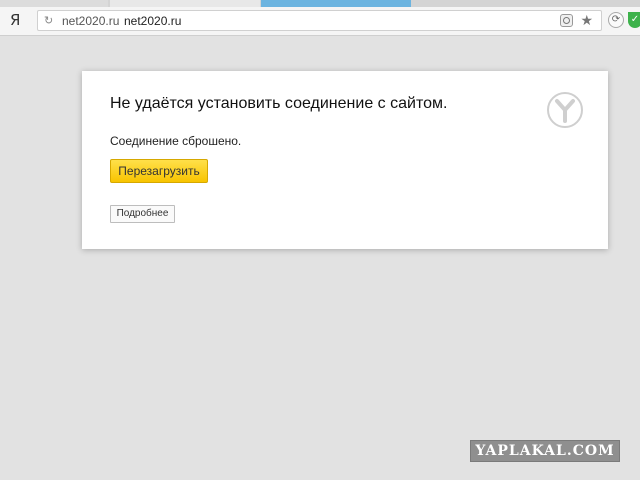 The image size is (640, 480). Describe the element at coordinates (91, 21) in the screenshot. I see `address-host: net2020.ru` at that location.